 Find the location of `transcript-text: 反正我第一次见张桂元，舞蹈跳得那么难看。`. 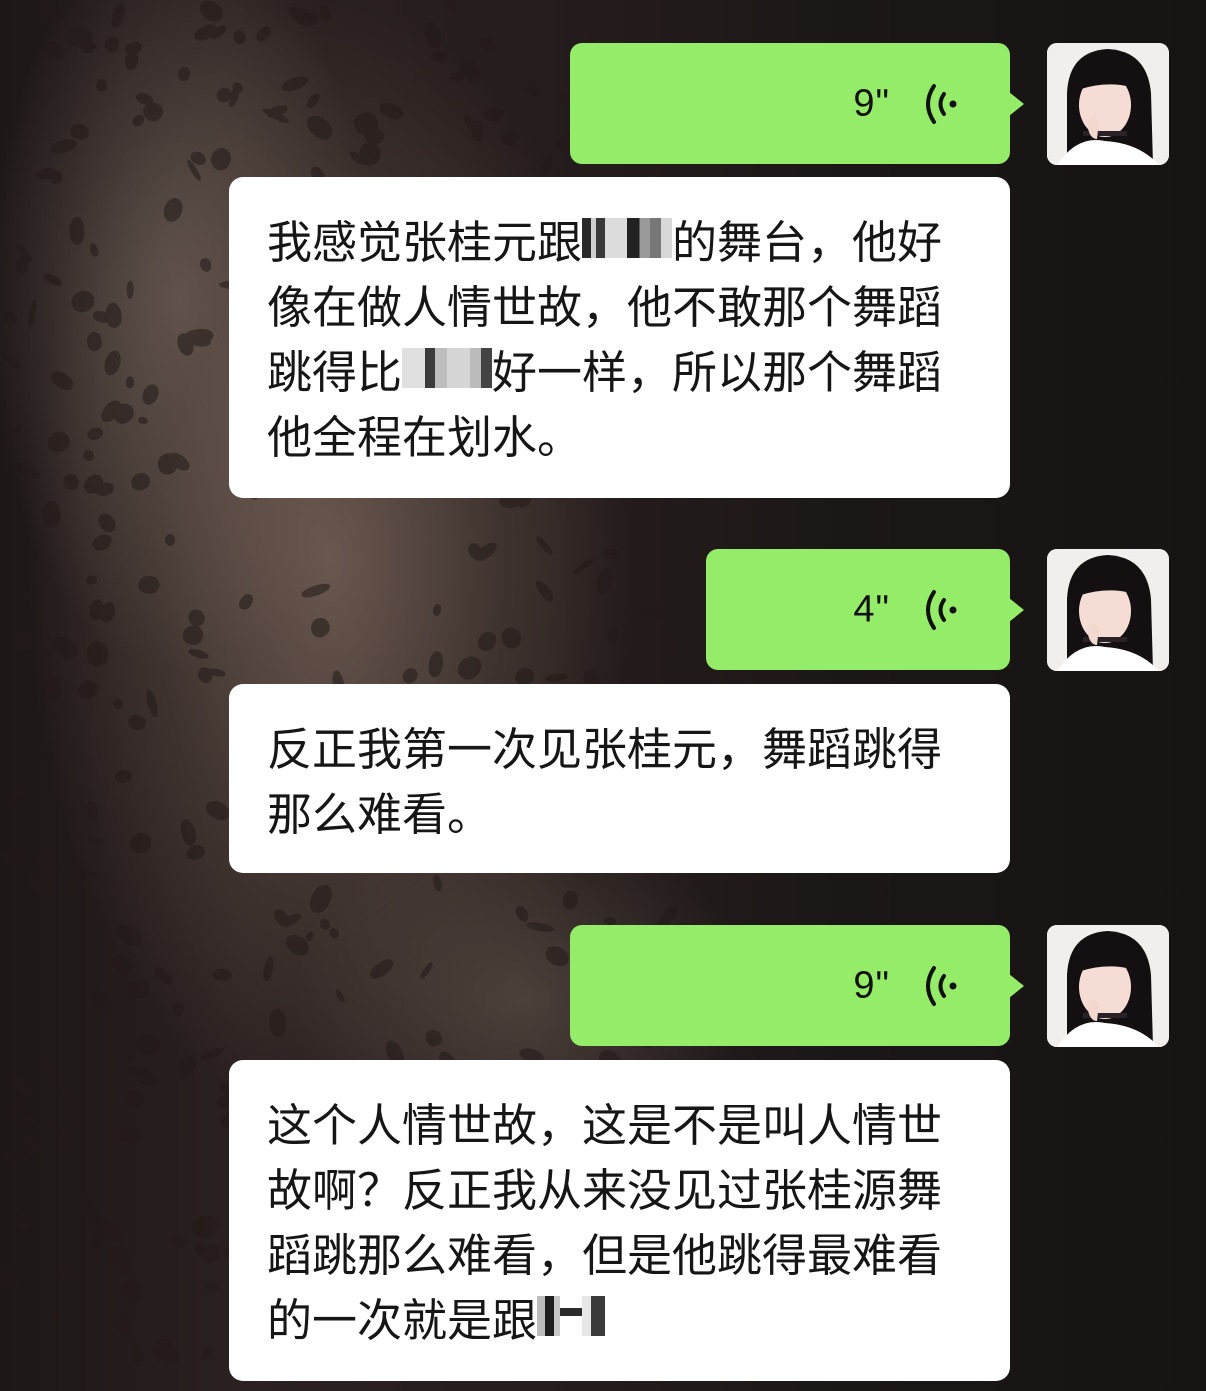

transcript-text: 反正我第一次见张桂元，舞蹈跳得那么难看。 is located at coordinates (605, 782).